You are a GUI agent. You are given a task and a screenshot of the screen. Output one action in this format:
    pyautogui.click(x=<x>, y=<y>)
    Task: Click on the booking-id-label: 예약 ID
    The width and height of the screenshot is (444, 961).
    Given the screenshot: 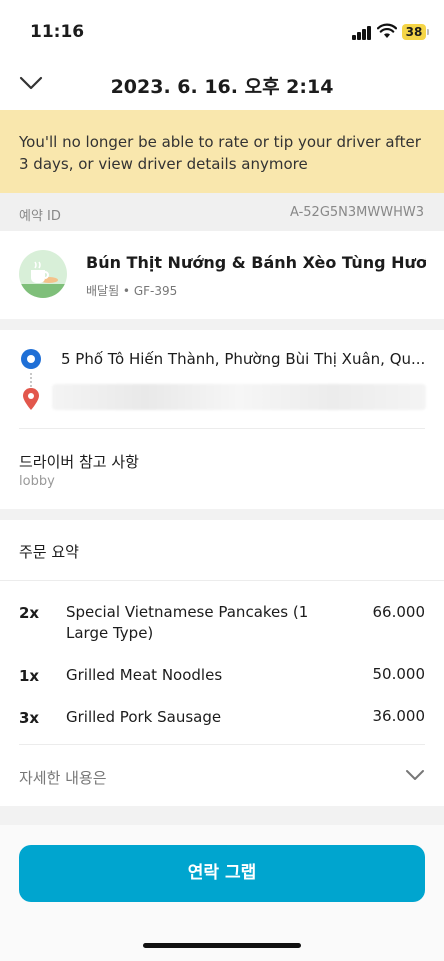 What is the action you would take?
    pyautogui.click(x=40, y=216)
    